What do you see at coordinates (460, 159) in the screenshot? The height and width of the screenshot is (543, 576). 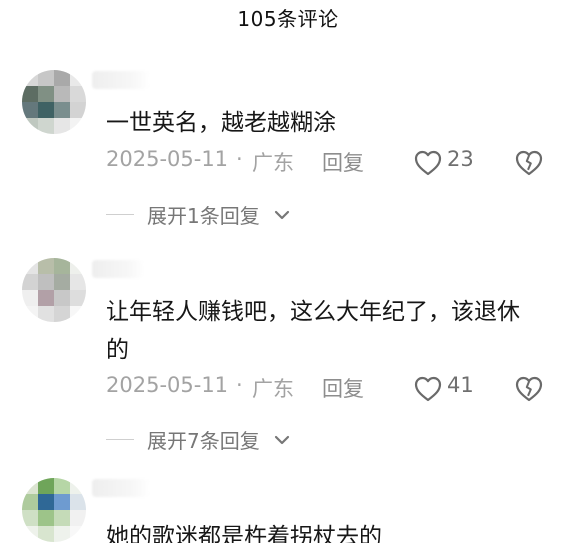 I see `like-count: 23` at bounding box center [460, 159].